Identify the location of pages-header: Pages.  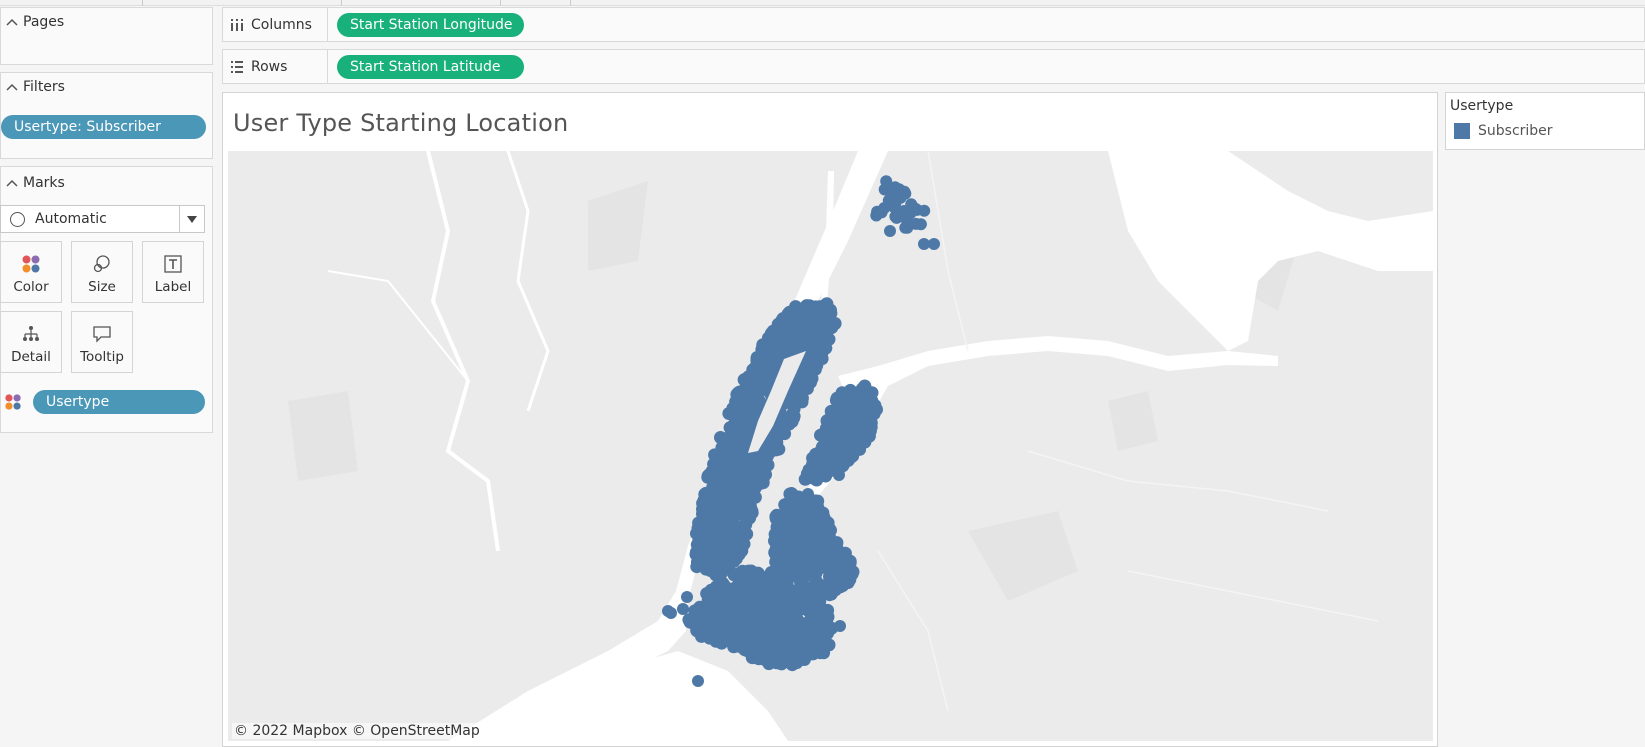
(32, 22).